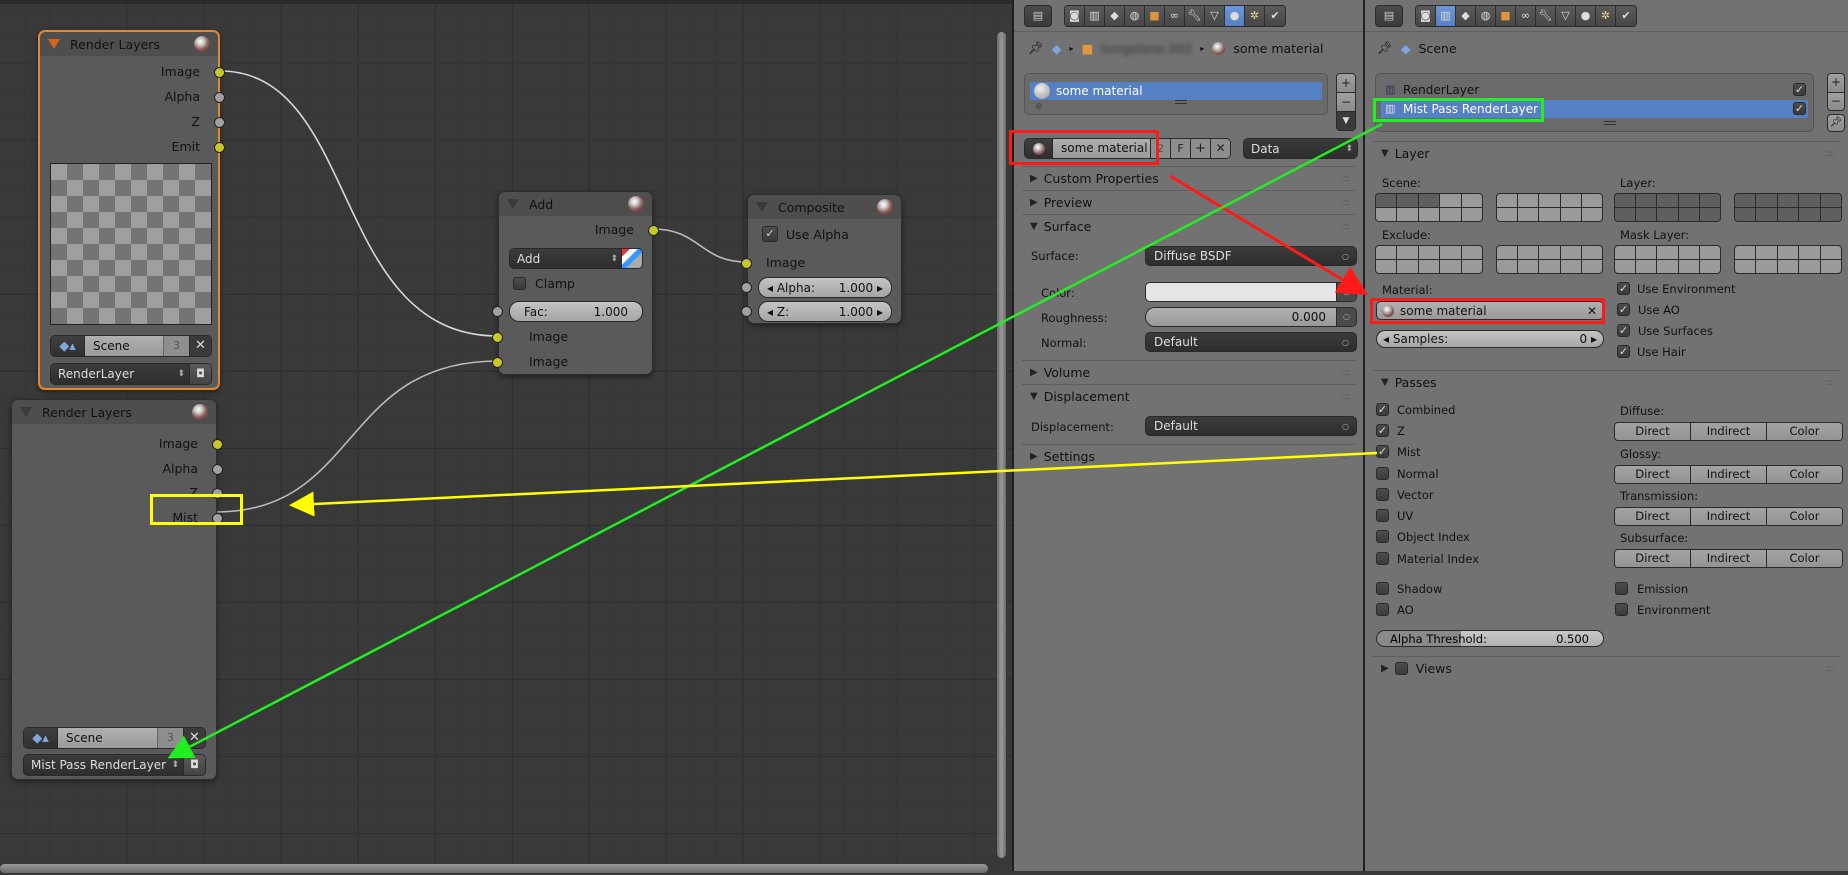 The height and width of the screenshot is (875, 1848). I want to click on surface-shader-dropdown: Diffuse BSDF ○, so click(1251, 256).